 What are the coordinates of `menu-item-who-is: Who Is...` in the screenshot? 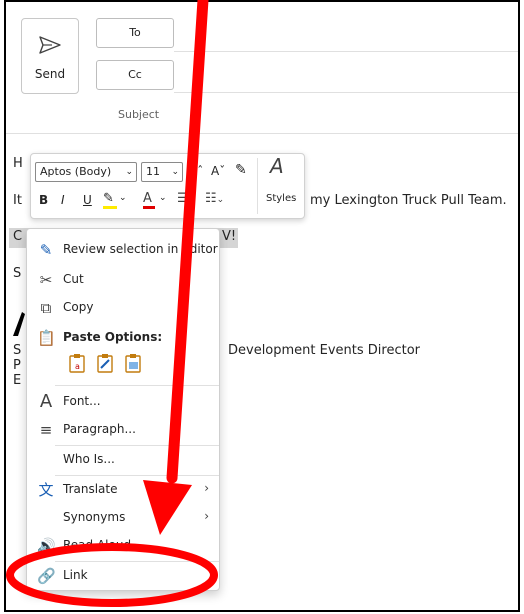 It's located at (123, 460).